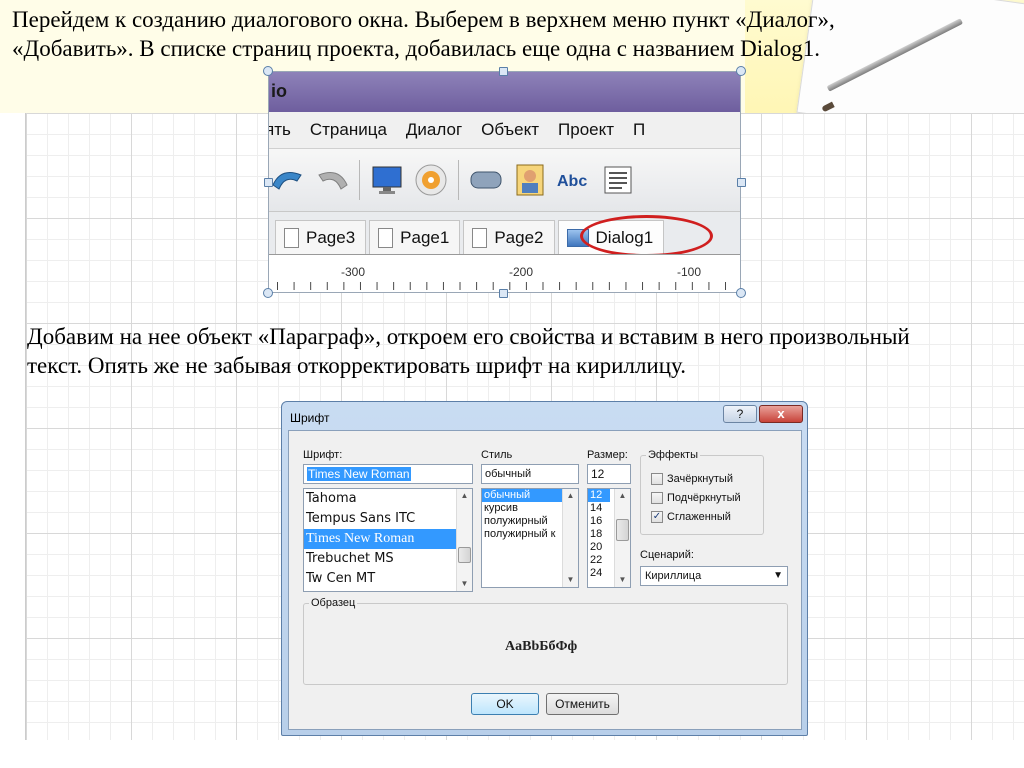 This screenshot has height=768, width=1024. What do you see at coordinates (618, 180) in the screenshot?
I see `paragraph-icon` at bounding box center [618, 180].